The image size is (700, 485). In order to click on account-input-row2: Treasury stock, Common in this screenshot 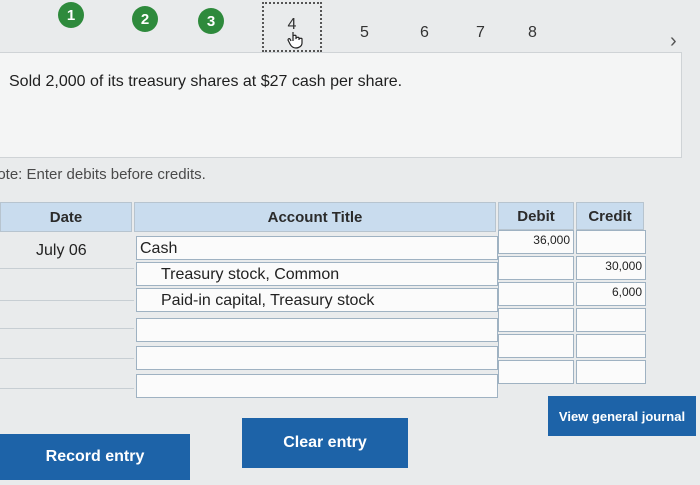, I will do `click(317, 274)`.